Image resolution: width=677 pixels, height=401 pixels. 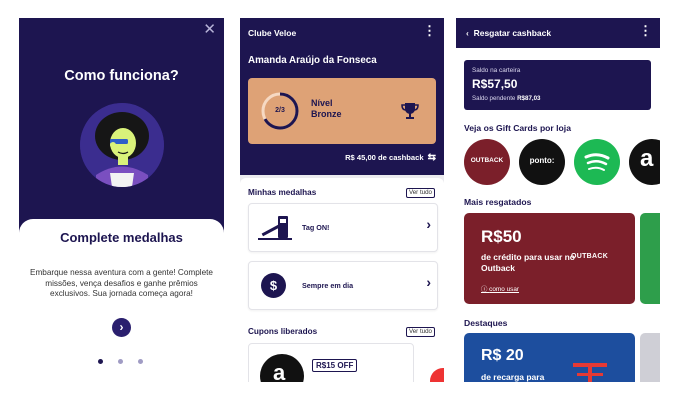 What do you see at coordinates (495, 84) in the screenshot?
I see `wallet-balance: R$57,50` at bounding box center [495, 84].